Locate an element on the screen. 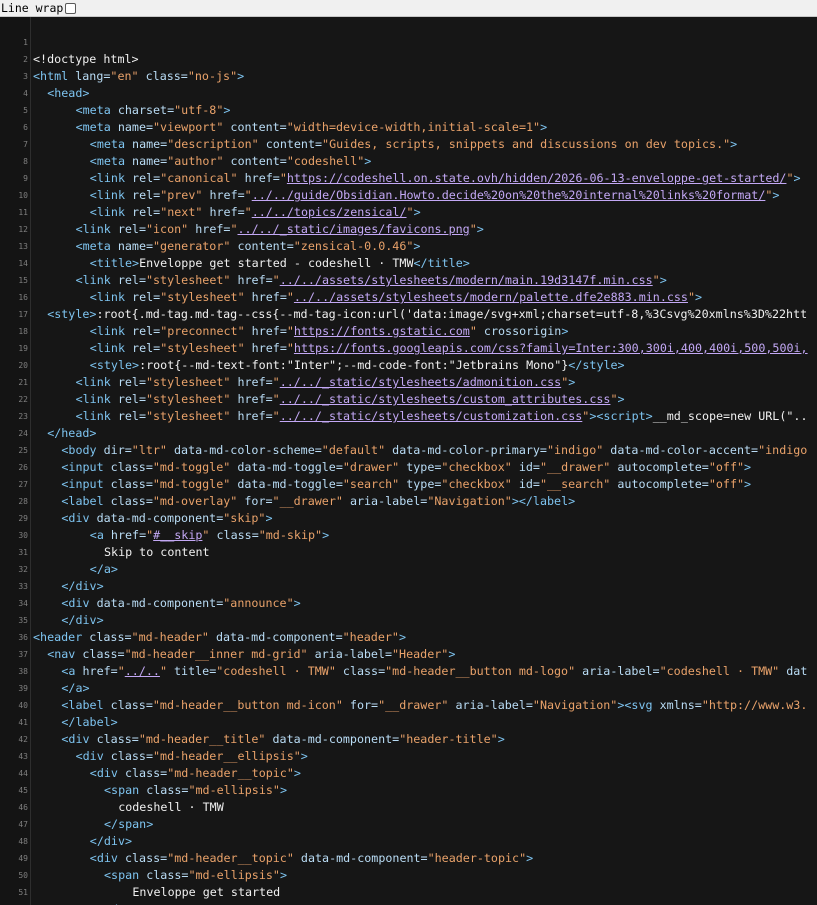 The height and width of the screenshot is (905, 817). code-token: <title> is located at coordinates (114, 263).